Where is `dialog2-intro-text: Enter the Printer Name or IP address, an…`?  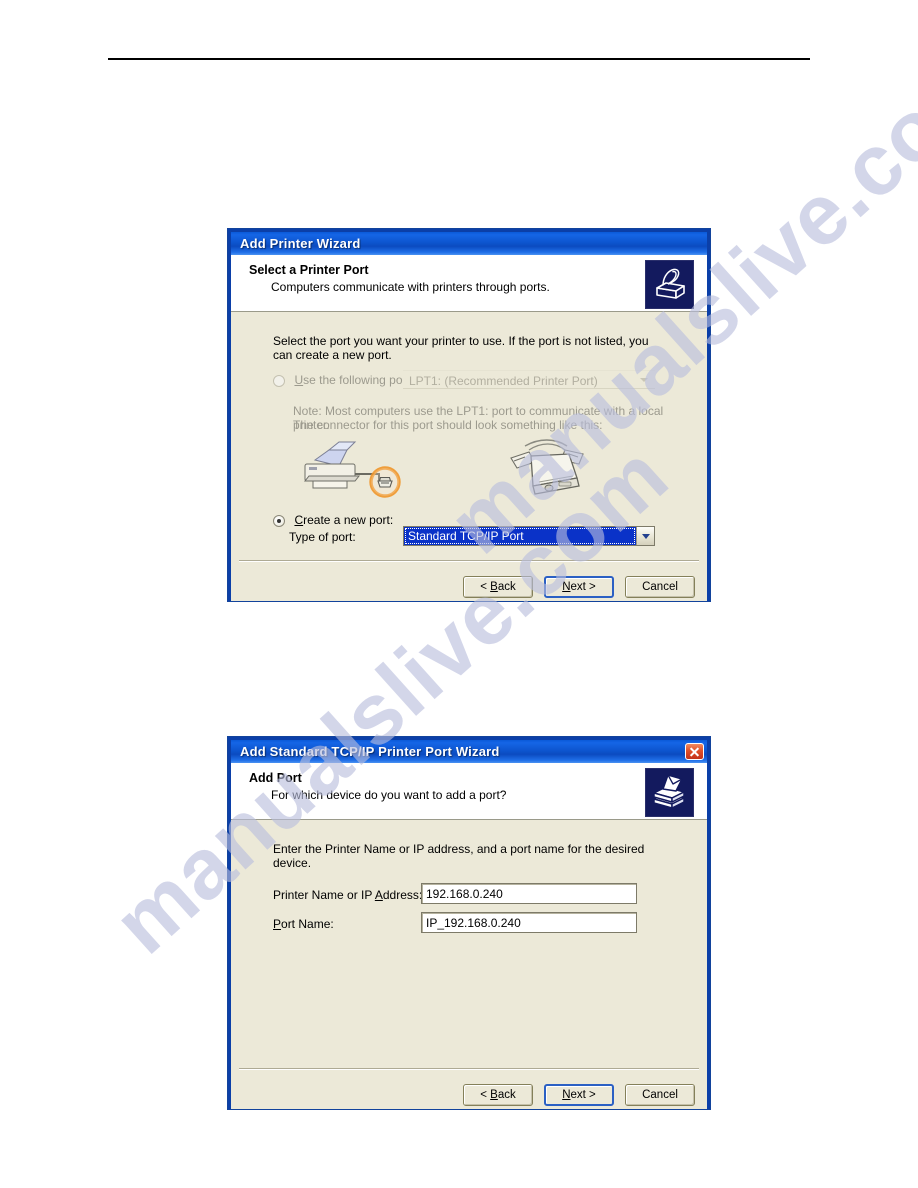
dialog2-intro-text: Enter the Printer Name or IP address, an… is located at coordinates (459, 856).